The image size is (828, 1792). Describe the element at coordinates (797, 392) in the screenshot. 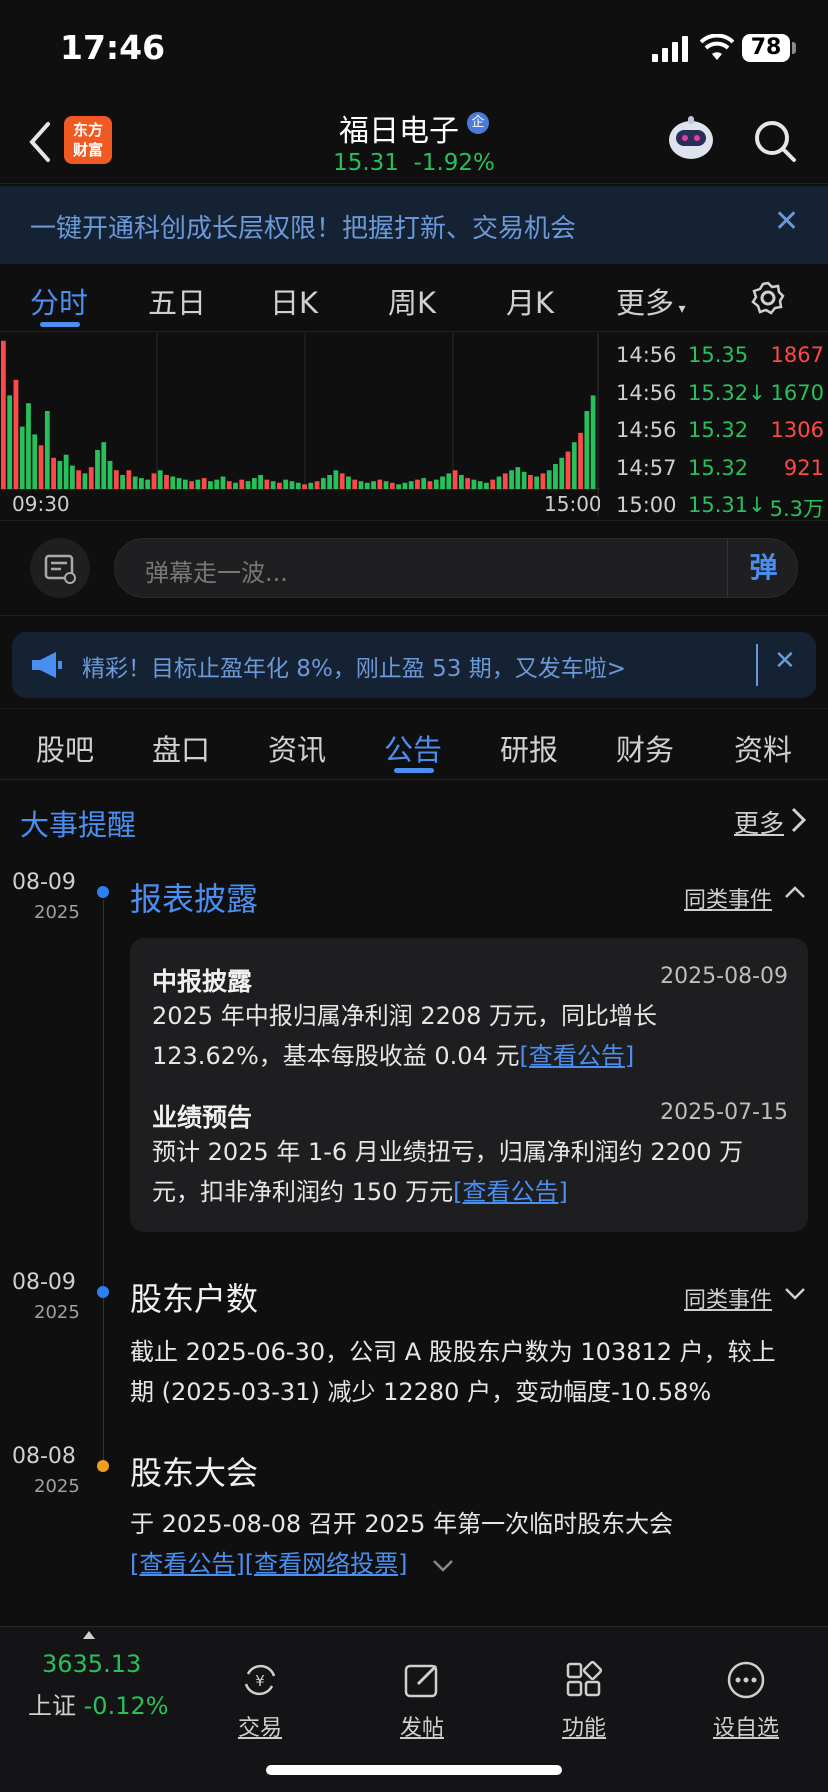

I see `tick-volume: 1670` at that location.